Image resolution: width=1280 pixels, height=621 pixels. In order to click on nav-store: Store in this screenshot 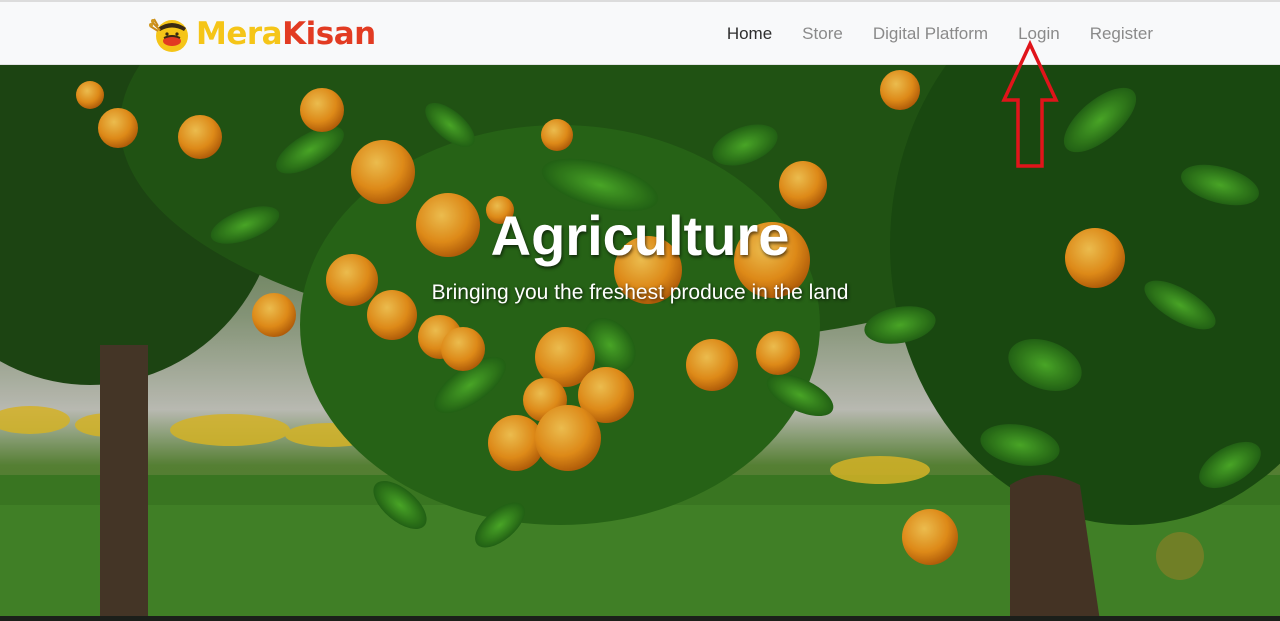, I will do `click(822, 33)`.